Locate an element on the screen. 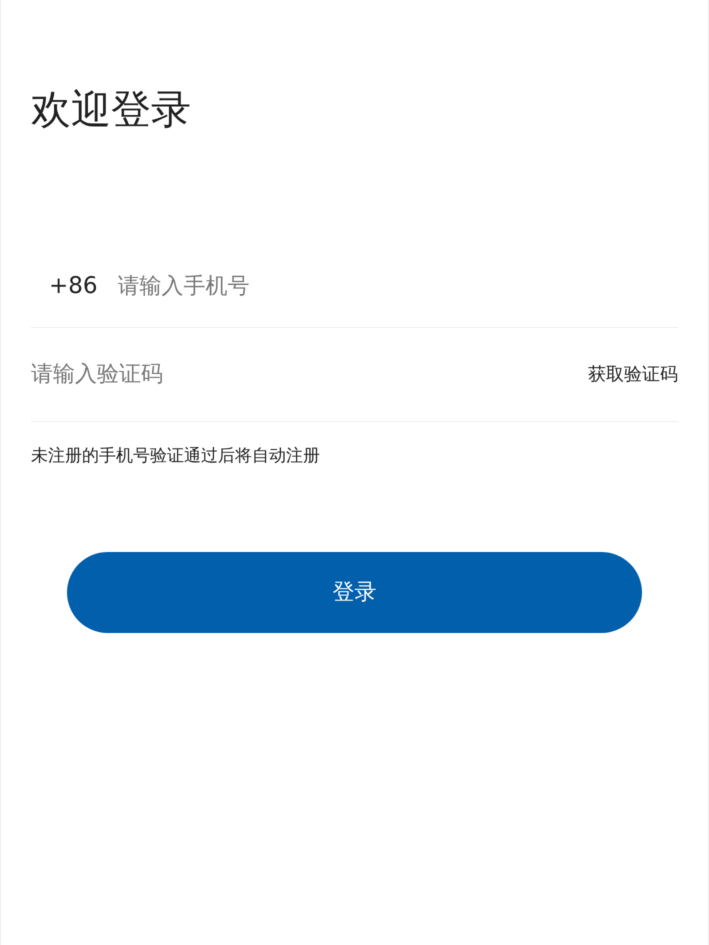  phone-input-field: 请输入手机号 is located at coordinates (398, 286).